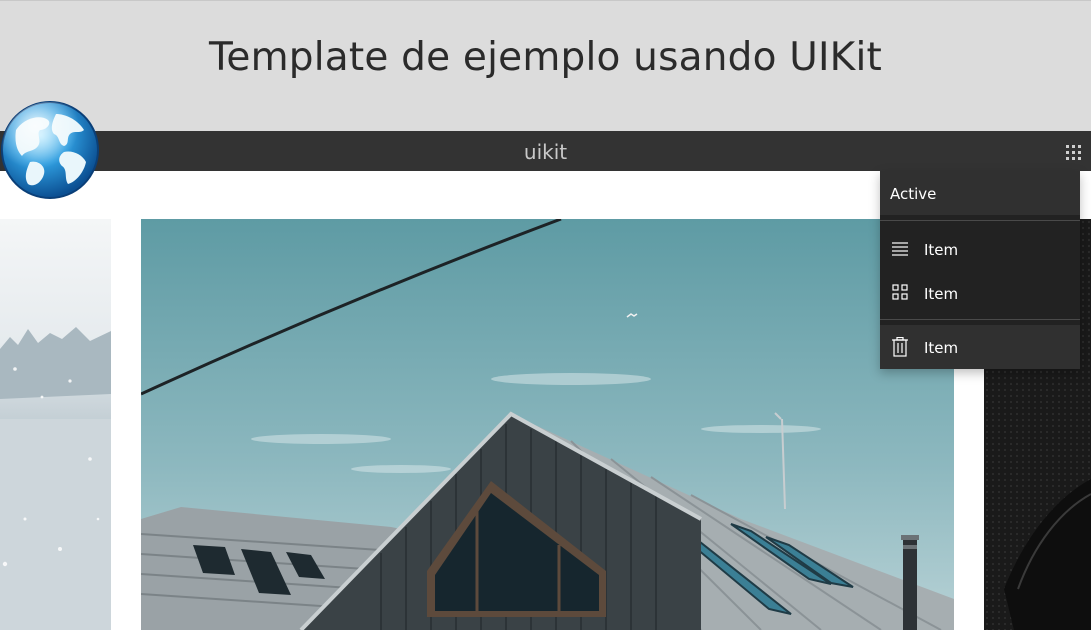  Describe the element at coordinates (980, 293) in the screenshot. I see `dropdown-item-thumbnails: Item` at that location.